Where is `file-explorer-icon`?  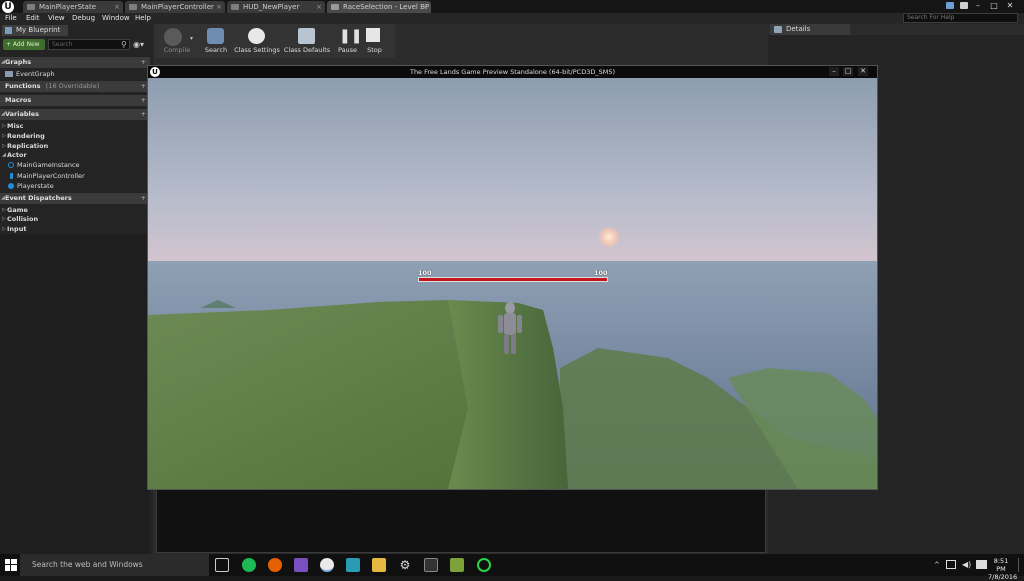 file-explorer-icon is located at coordinates (379, 565).